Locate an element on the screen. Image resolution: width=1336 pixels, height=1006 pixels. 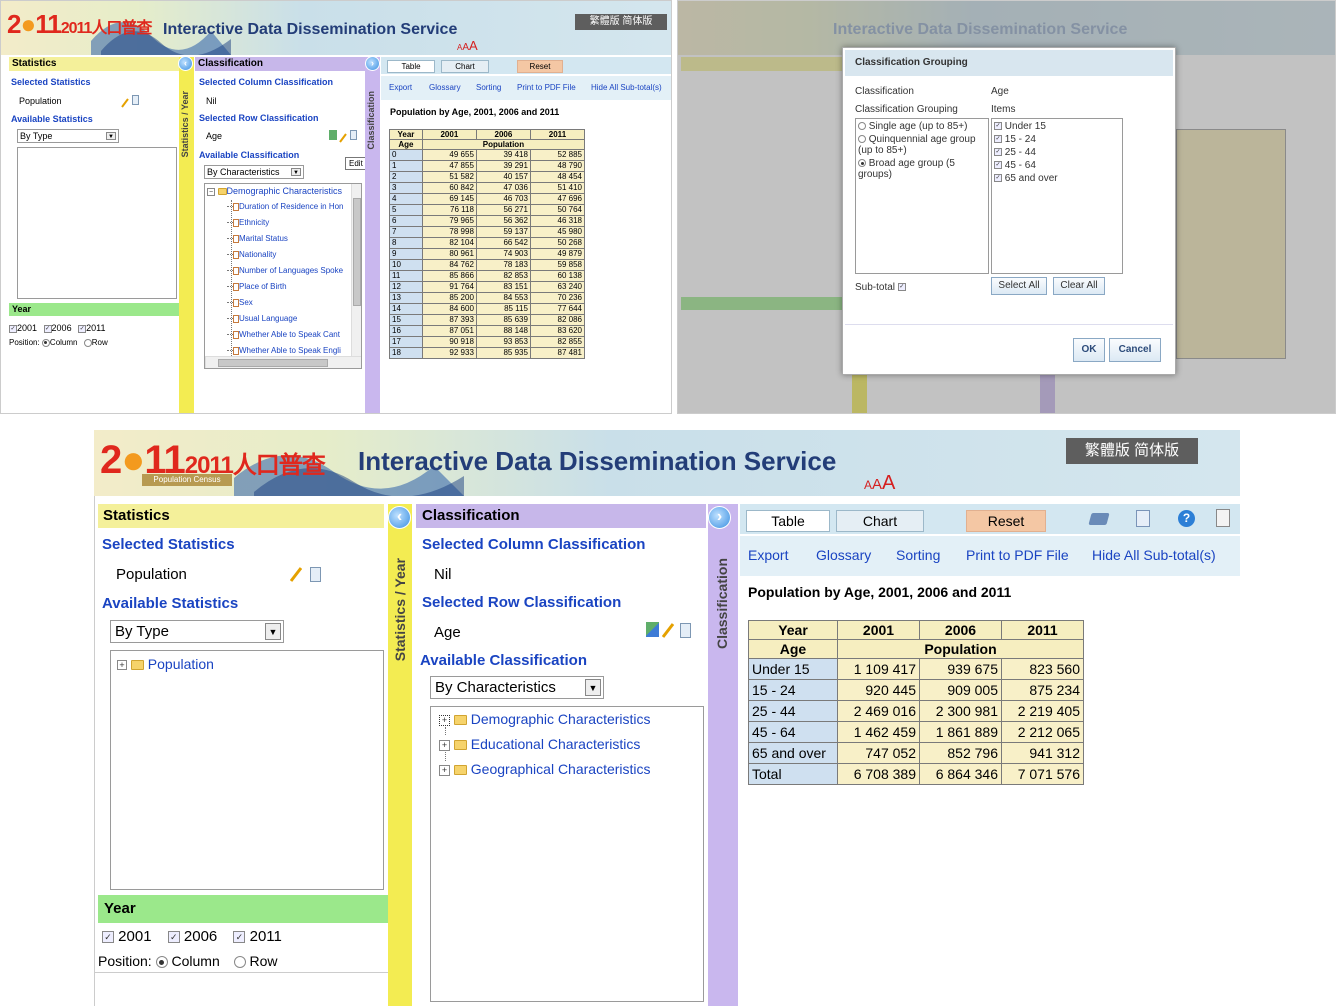
tree-scroll-thumb is located at coordinates (357, 252).